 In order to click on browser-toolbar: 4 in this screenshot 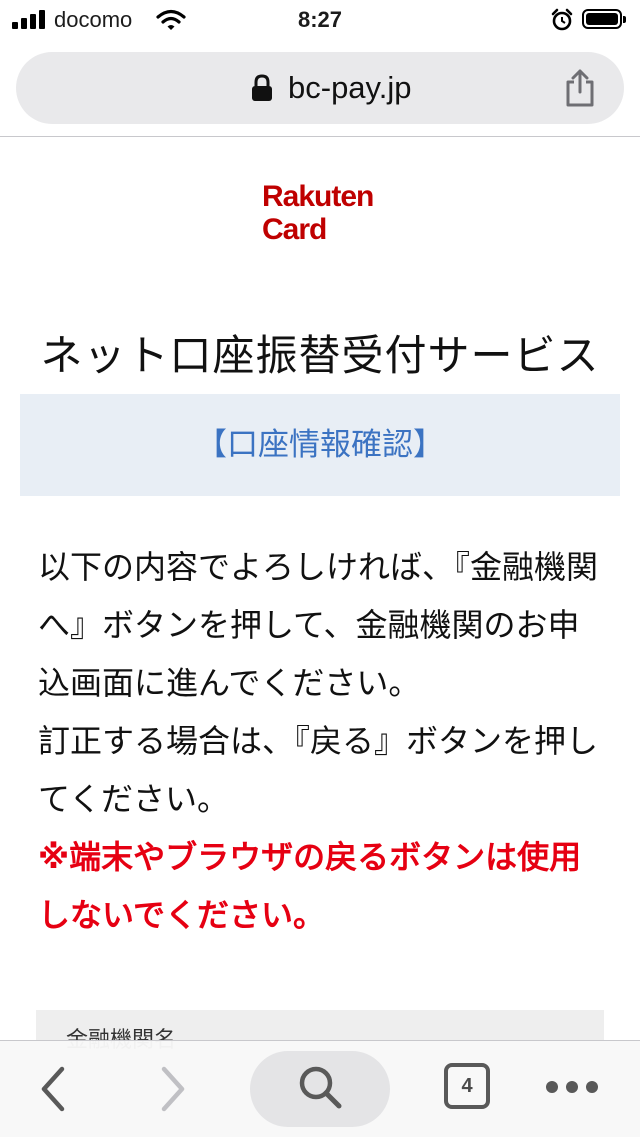, I will do `click(320, 1088)`.